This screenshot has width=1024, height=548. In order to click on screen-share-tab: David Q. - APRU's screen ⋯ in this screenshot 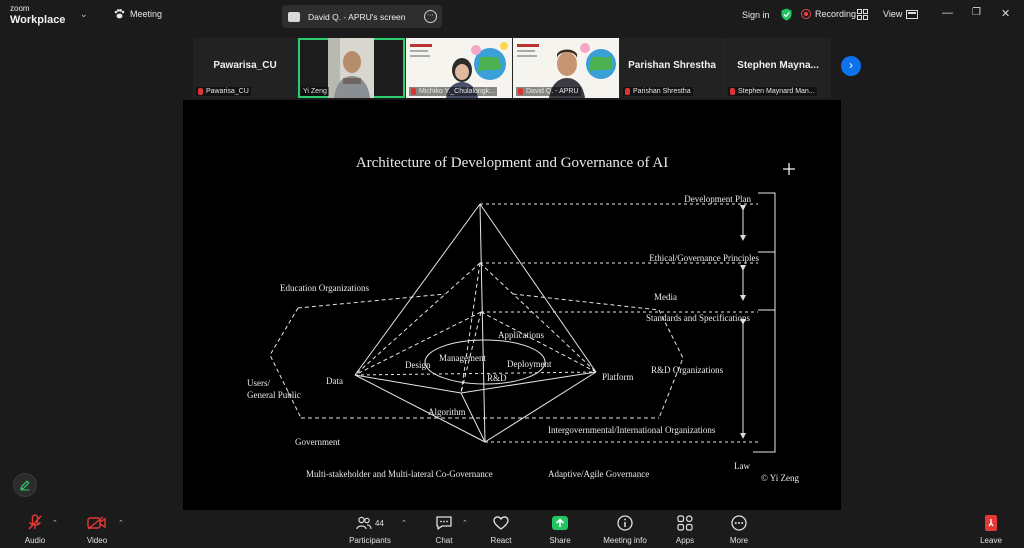, I will do `click(362, 16)`.